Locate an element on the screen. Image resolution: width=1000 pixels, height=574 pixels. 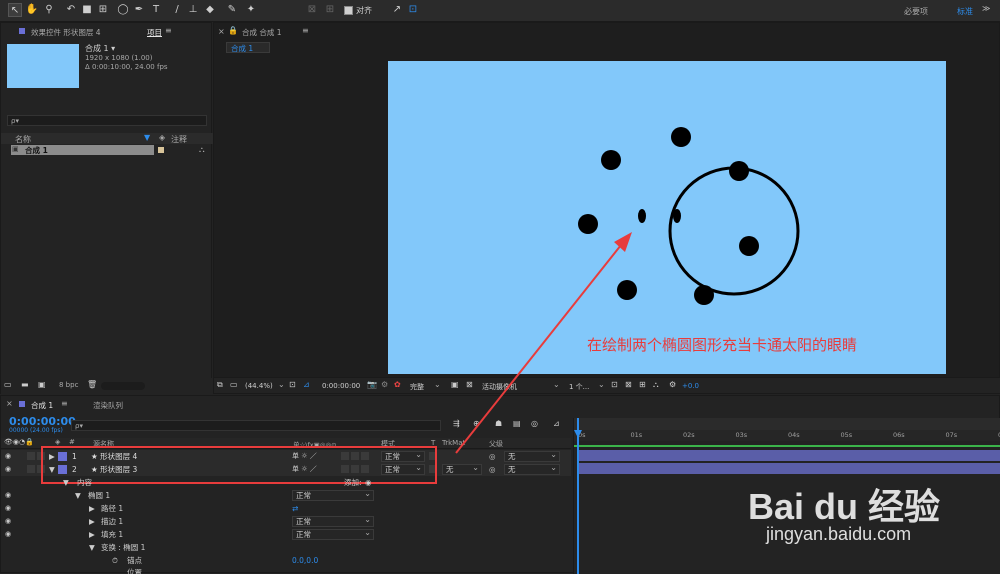
hand-tool-icon: ✋ is located at coordinates (32, 10).